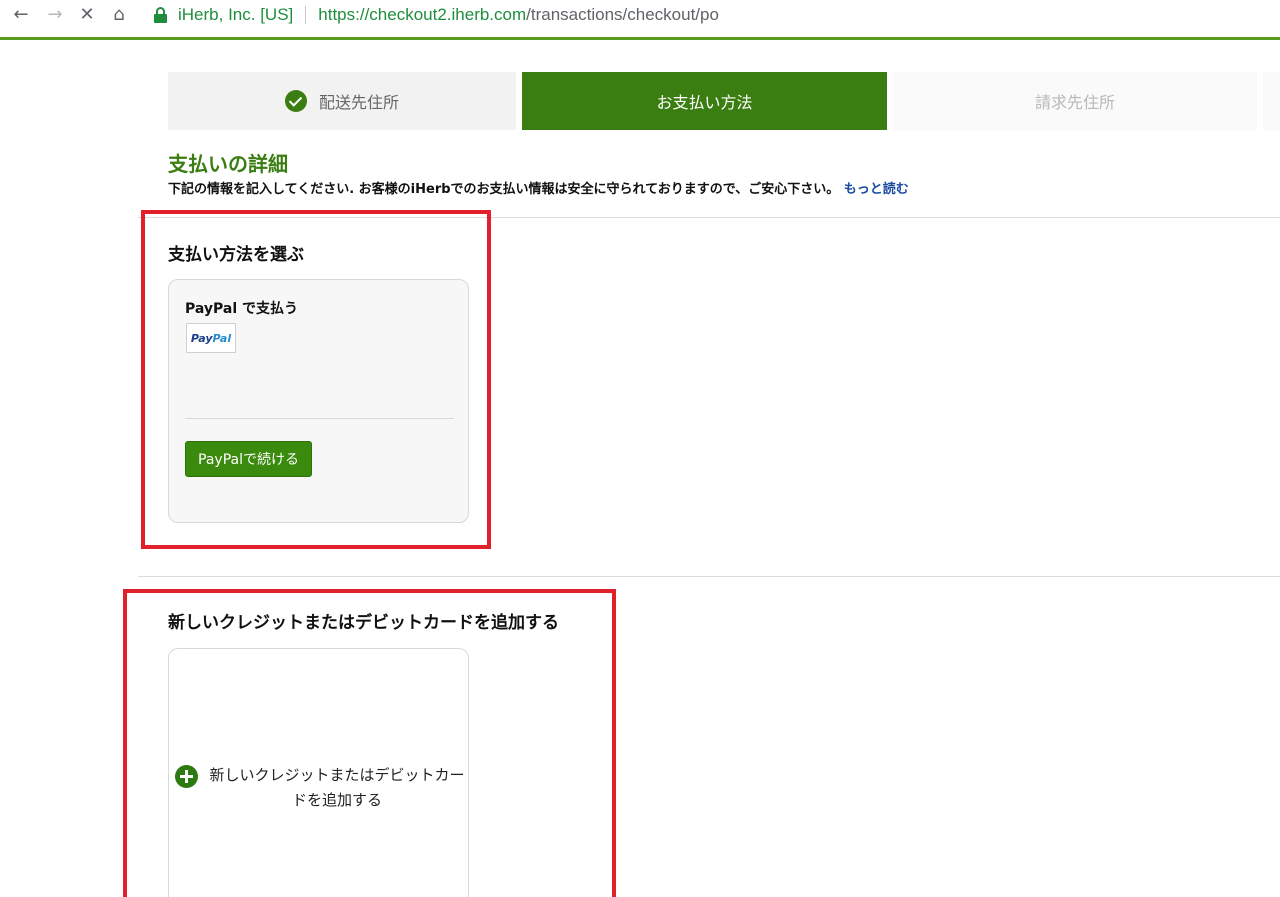  I want to click on home-icon: ⌂, so click(119, 15).